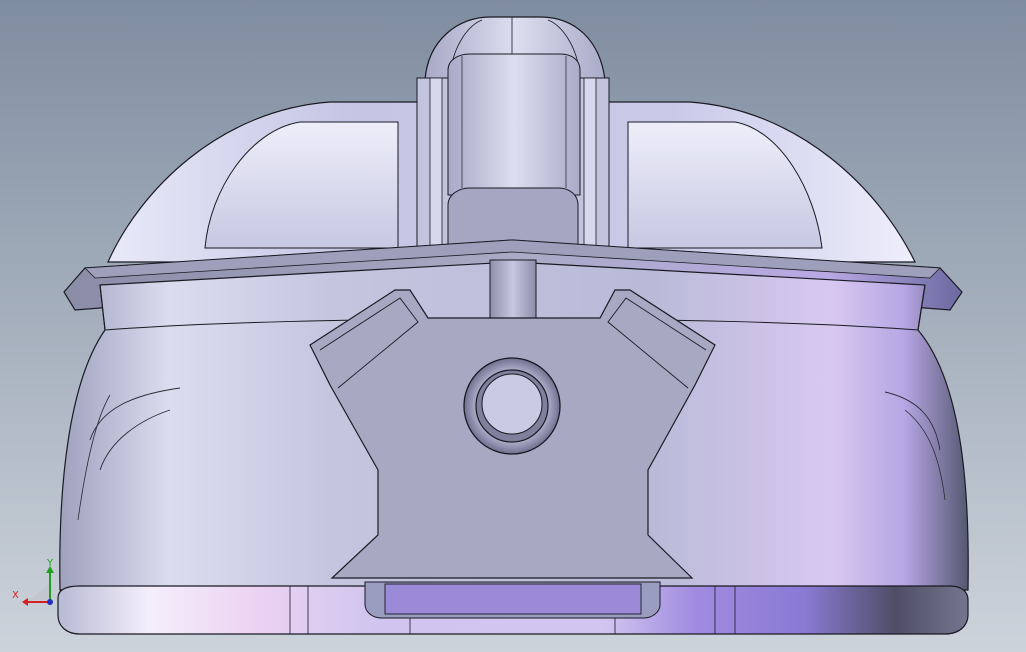 This screenshot has height=652, width=1026. I want to click on bottom-slot, so click(512, 600).